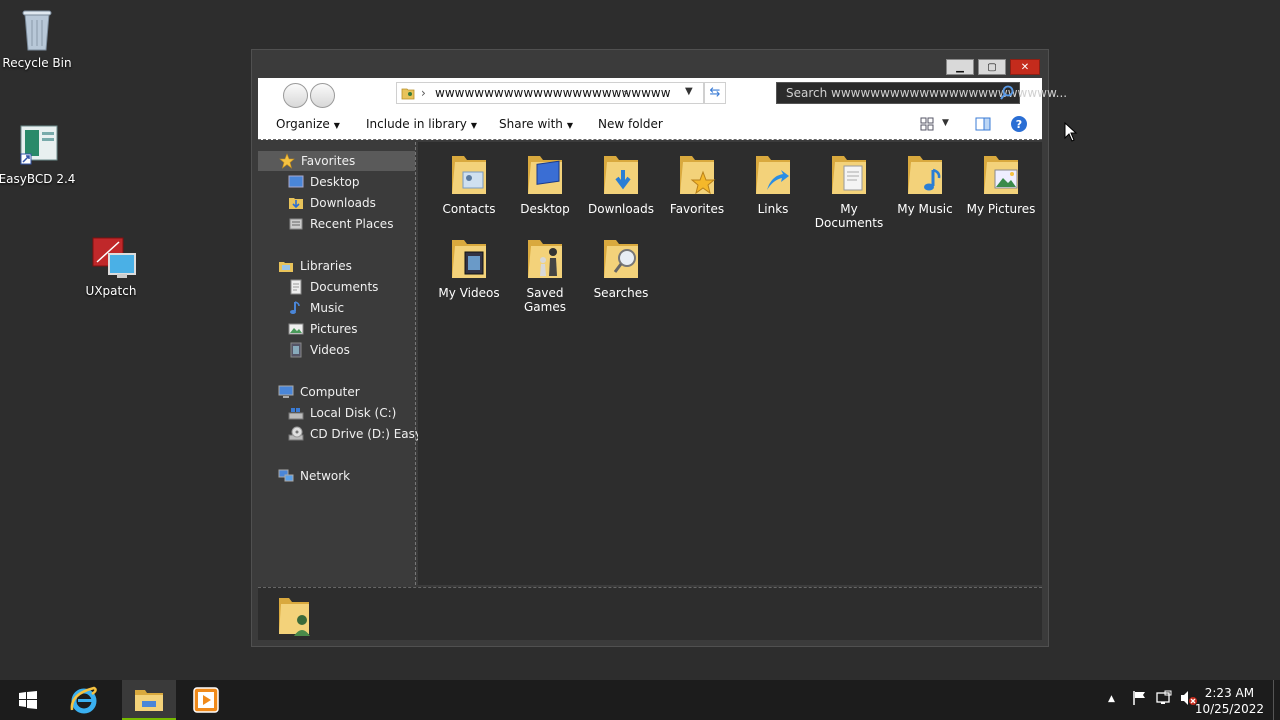 The image size is (1280, 720). Describe the element at coordinates (1007, 93) in the screenshot. I see `search-icon` at that location.